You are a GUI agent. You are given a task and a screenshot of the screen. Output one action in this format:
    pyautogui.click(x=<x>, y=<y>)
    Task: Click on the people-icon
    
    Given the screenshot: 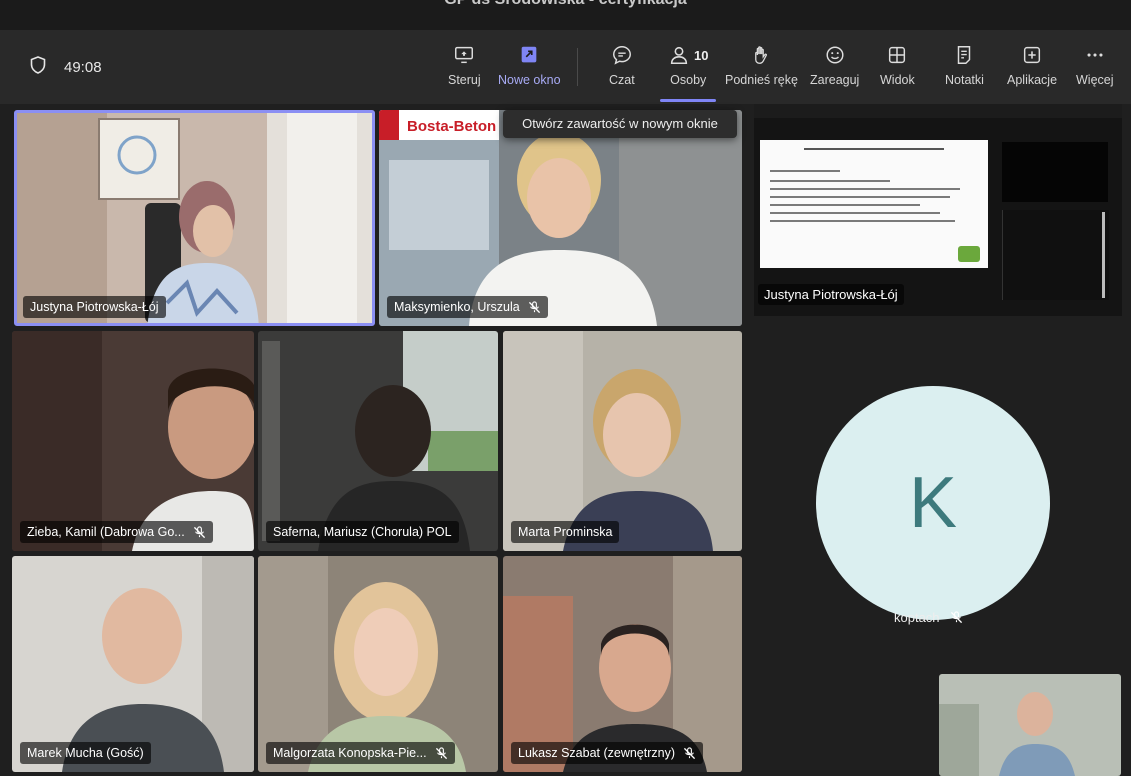 What is the action you would take?
    pyautogui.click(x=679, y=55)
    